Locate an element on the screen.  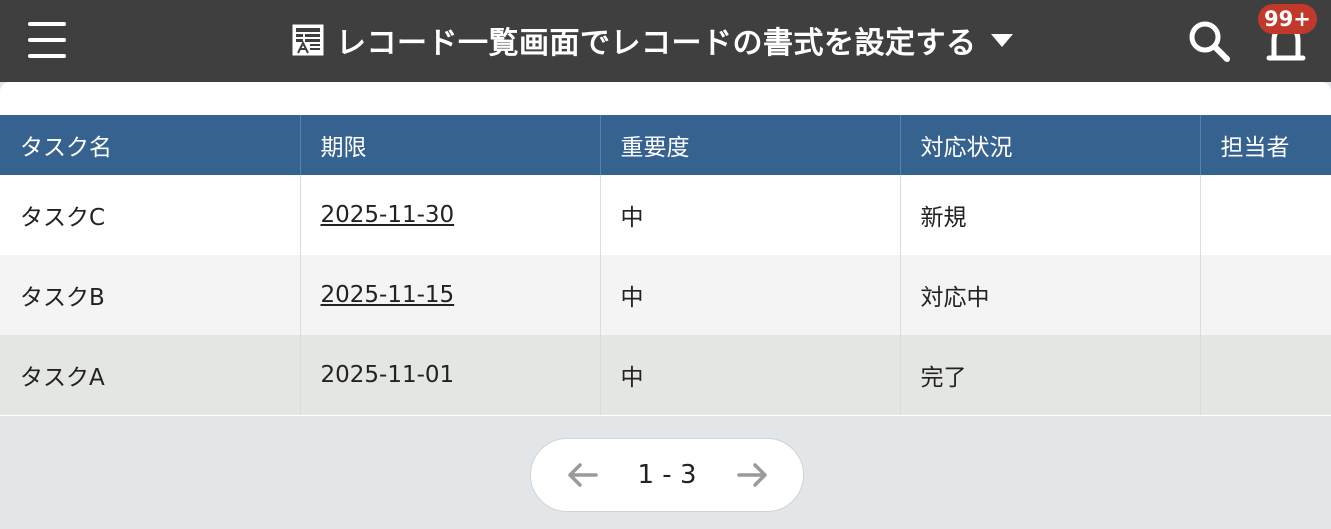
task-cell: タスクA is located at coordinates (150, 375).